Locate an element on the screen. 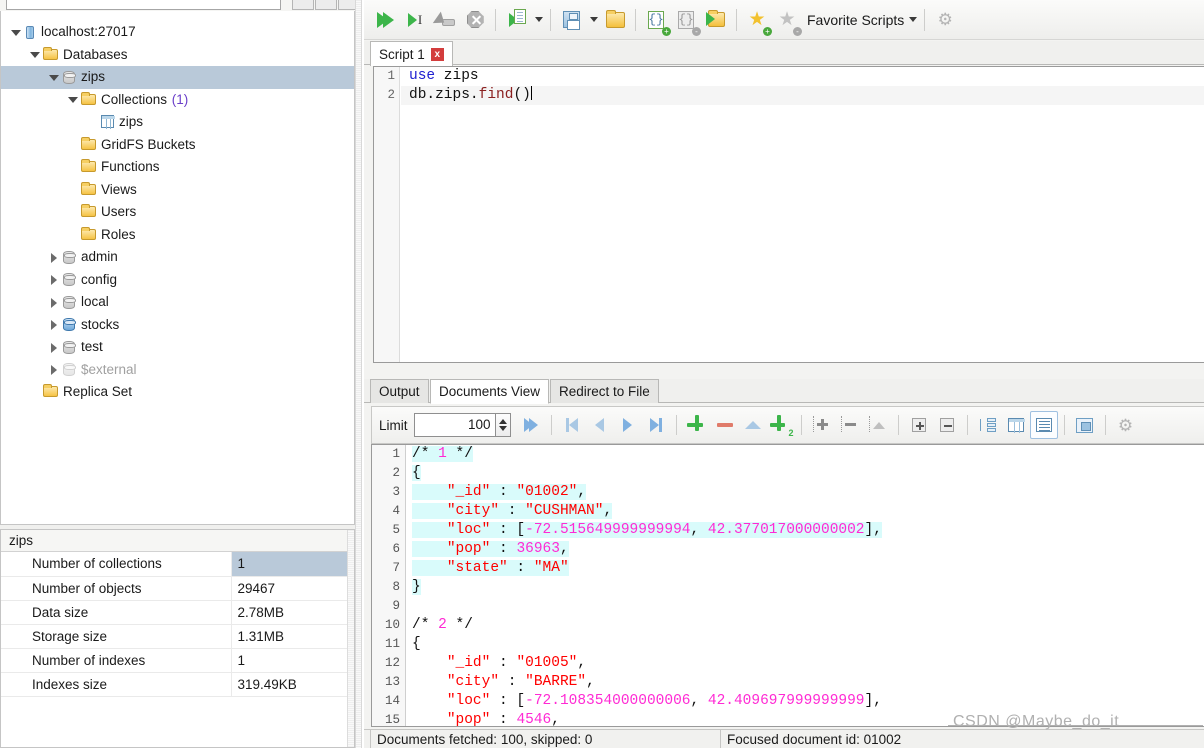  tree-item-local: local is located at coordinates (177, 302).